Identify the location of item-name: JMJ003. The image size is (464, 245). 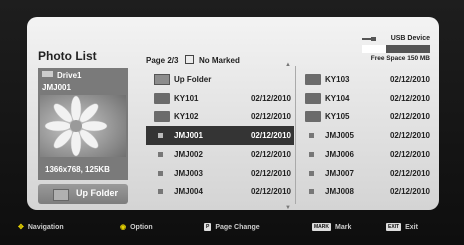
(188, 173).